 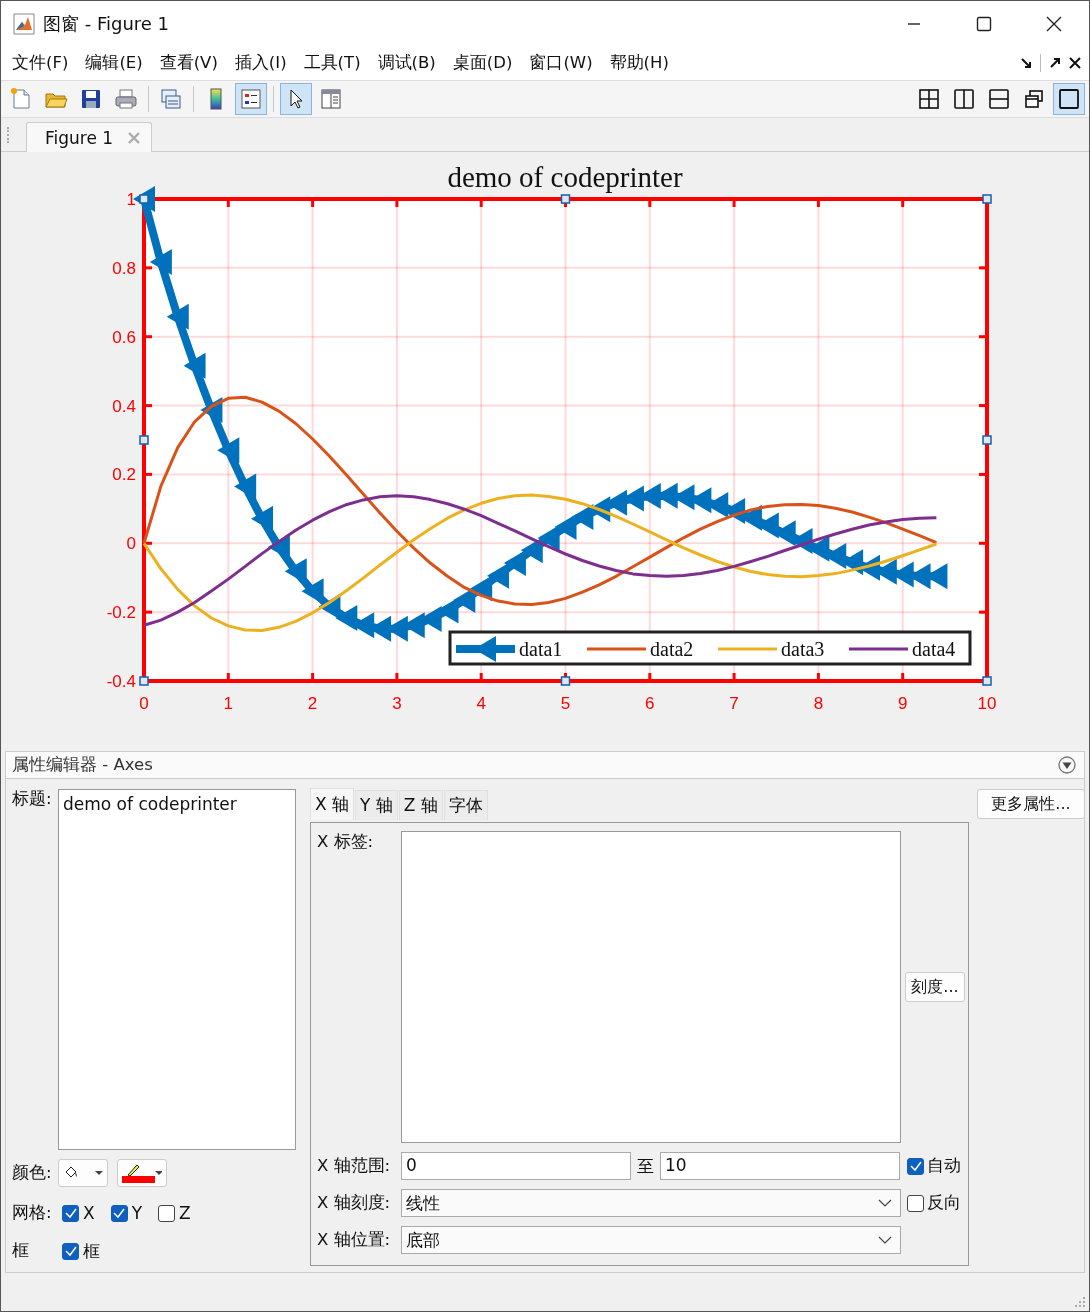 What do you see at coordinates (465, 805) in the screenshot?
I see `axis-tab: 字体` at bounding box center [465, 805].